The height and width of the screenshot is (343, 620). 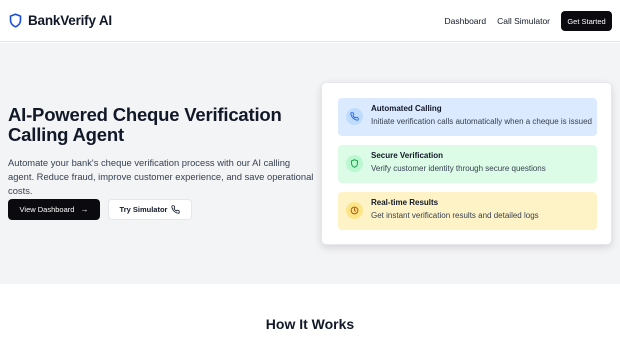 I want to click on try-simulator-button: Try Simulator, so click(x=150, y=209).